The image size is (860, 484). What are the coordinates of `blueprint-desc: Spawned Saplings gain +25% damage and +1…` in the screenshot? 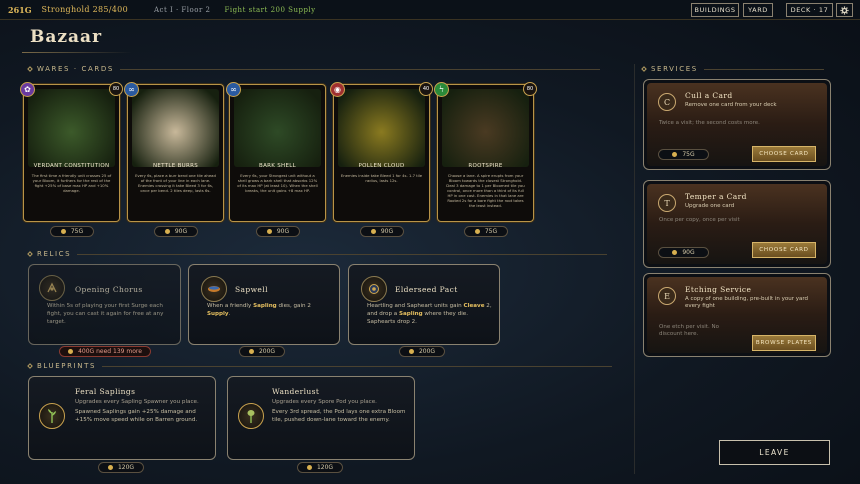 It's located at (136, 416).